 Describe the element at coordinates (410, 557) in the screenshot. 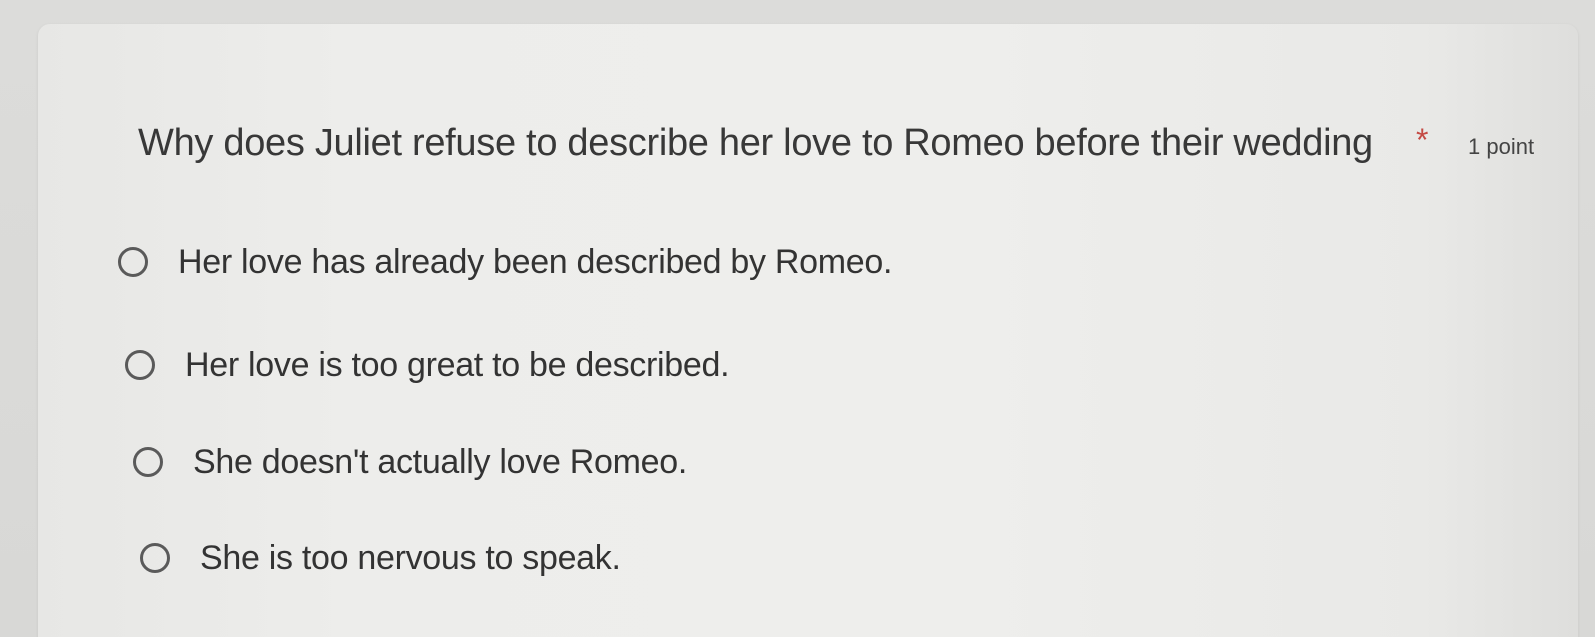

I see `option-label: She is too nervous to speak.` at that location.